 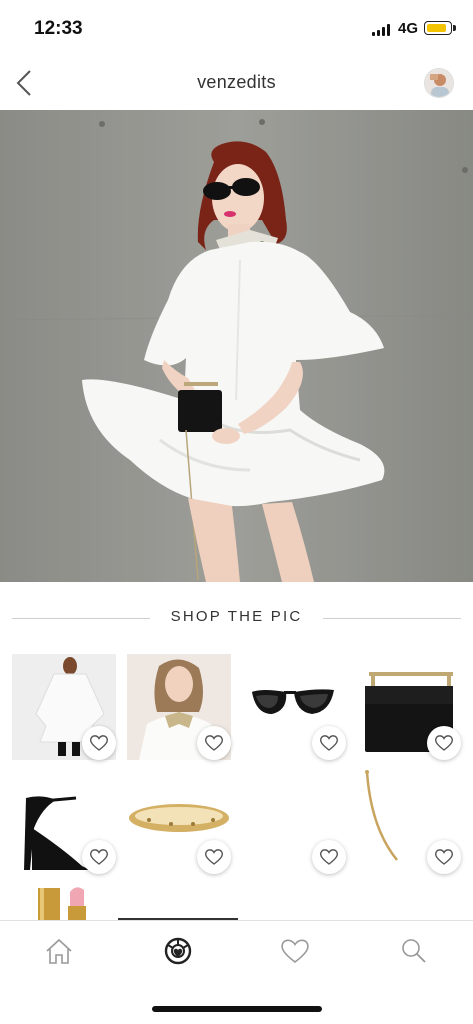 I want to click on network-type: 4G, so click(x=408, y=28).